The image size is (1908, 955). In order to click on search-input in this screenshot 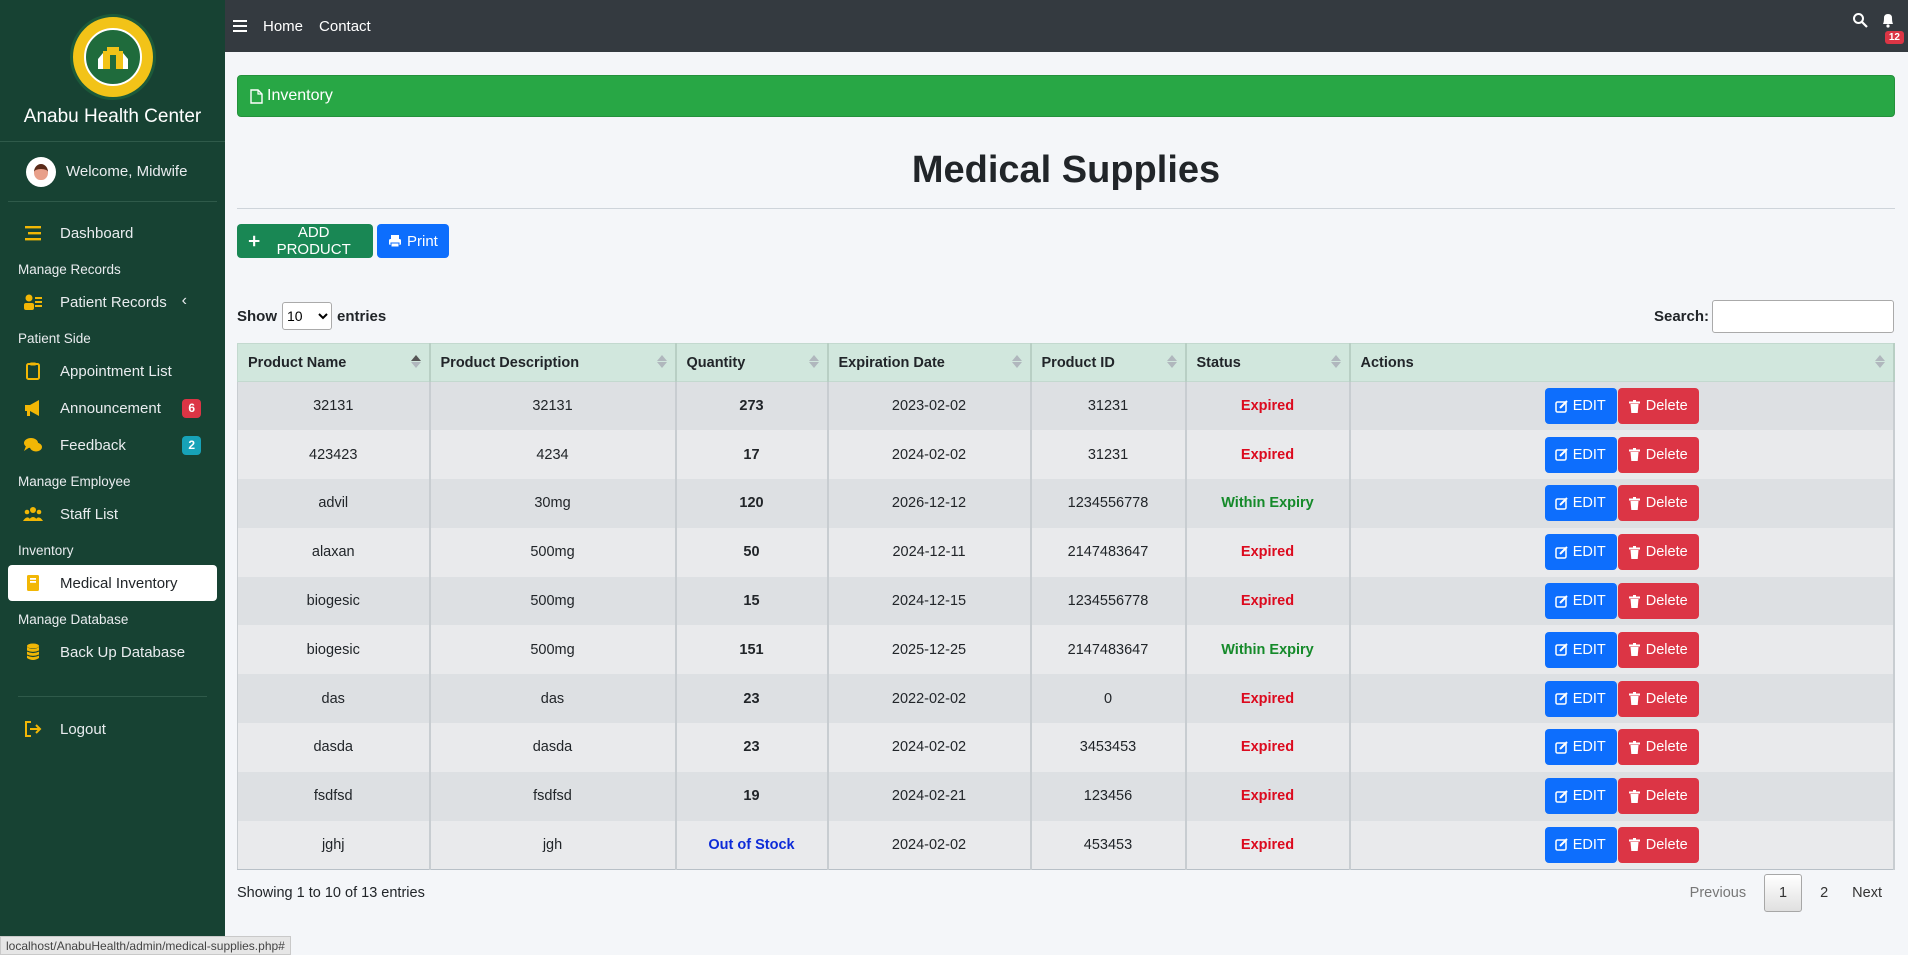, I will do `click(1803, 316)`.